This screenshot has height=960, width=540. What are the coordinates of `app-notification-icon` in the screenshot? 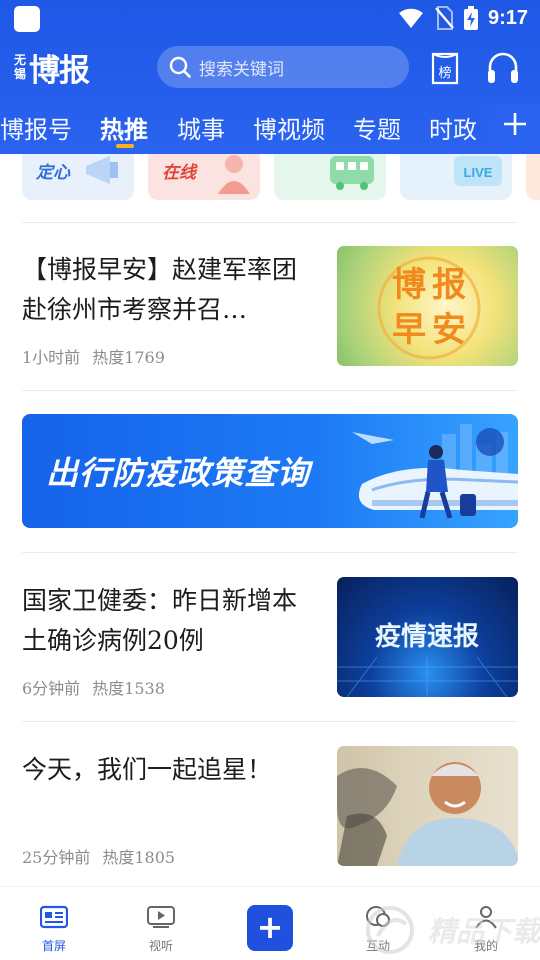 It's located at (27, 19).